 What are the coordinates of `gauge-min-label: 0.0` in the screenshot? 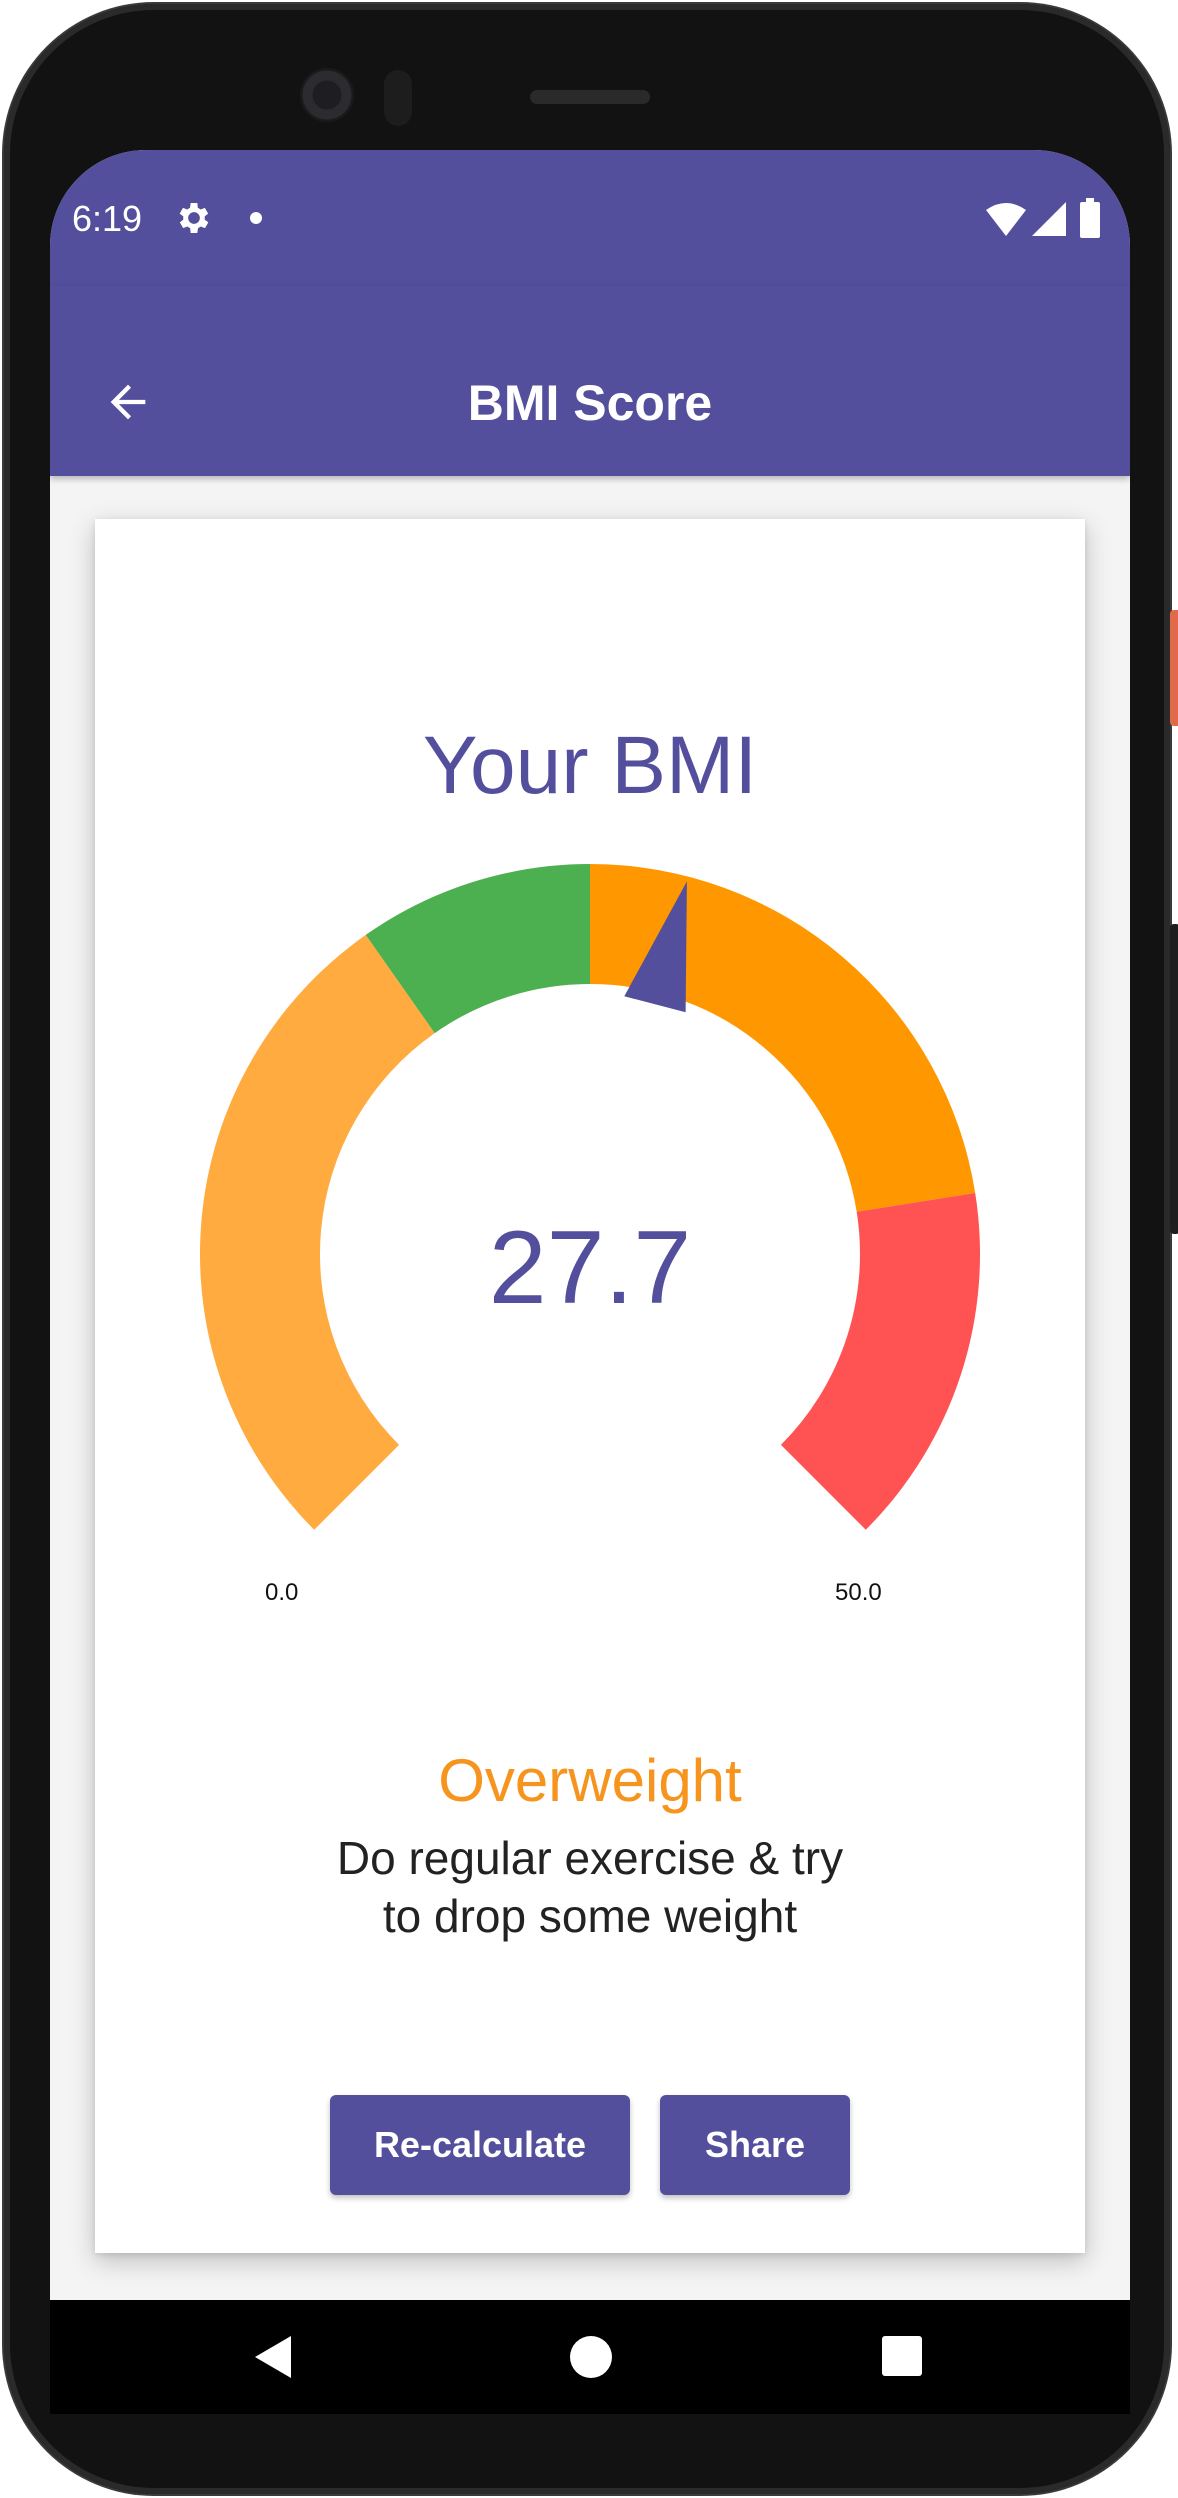 It's located at (282, 1592).